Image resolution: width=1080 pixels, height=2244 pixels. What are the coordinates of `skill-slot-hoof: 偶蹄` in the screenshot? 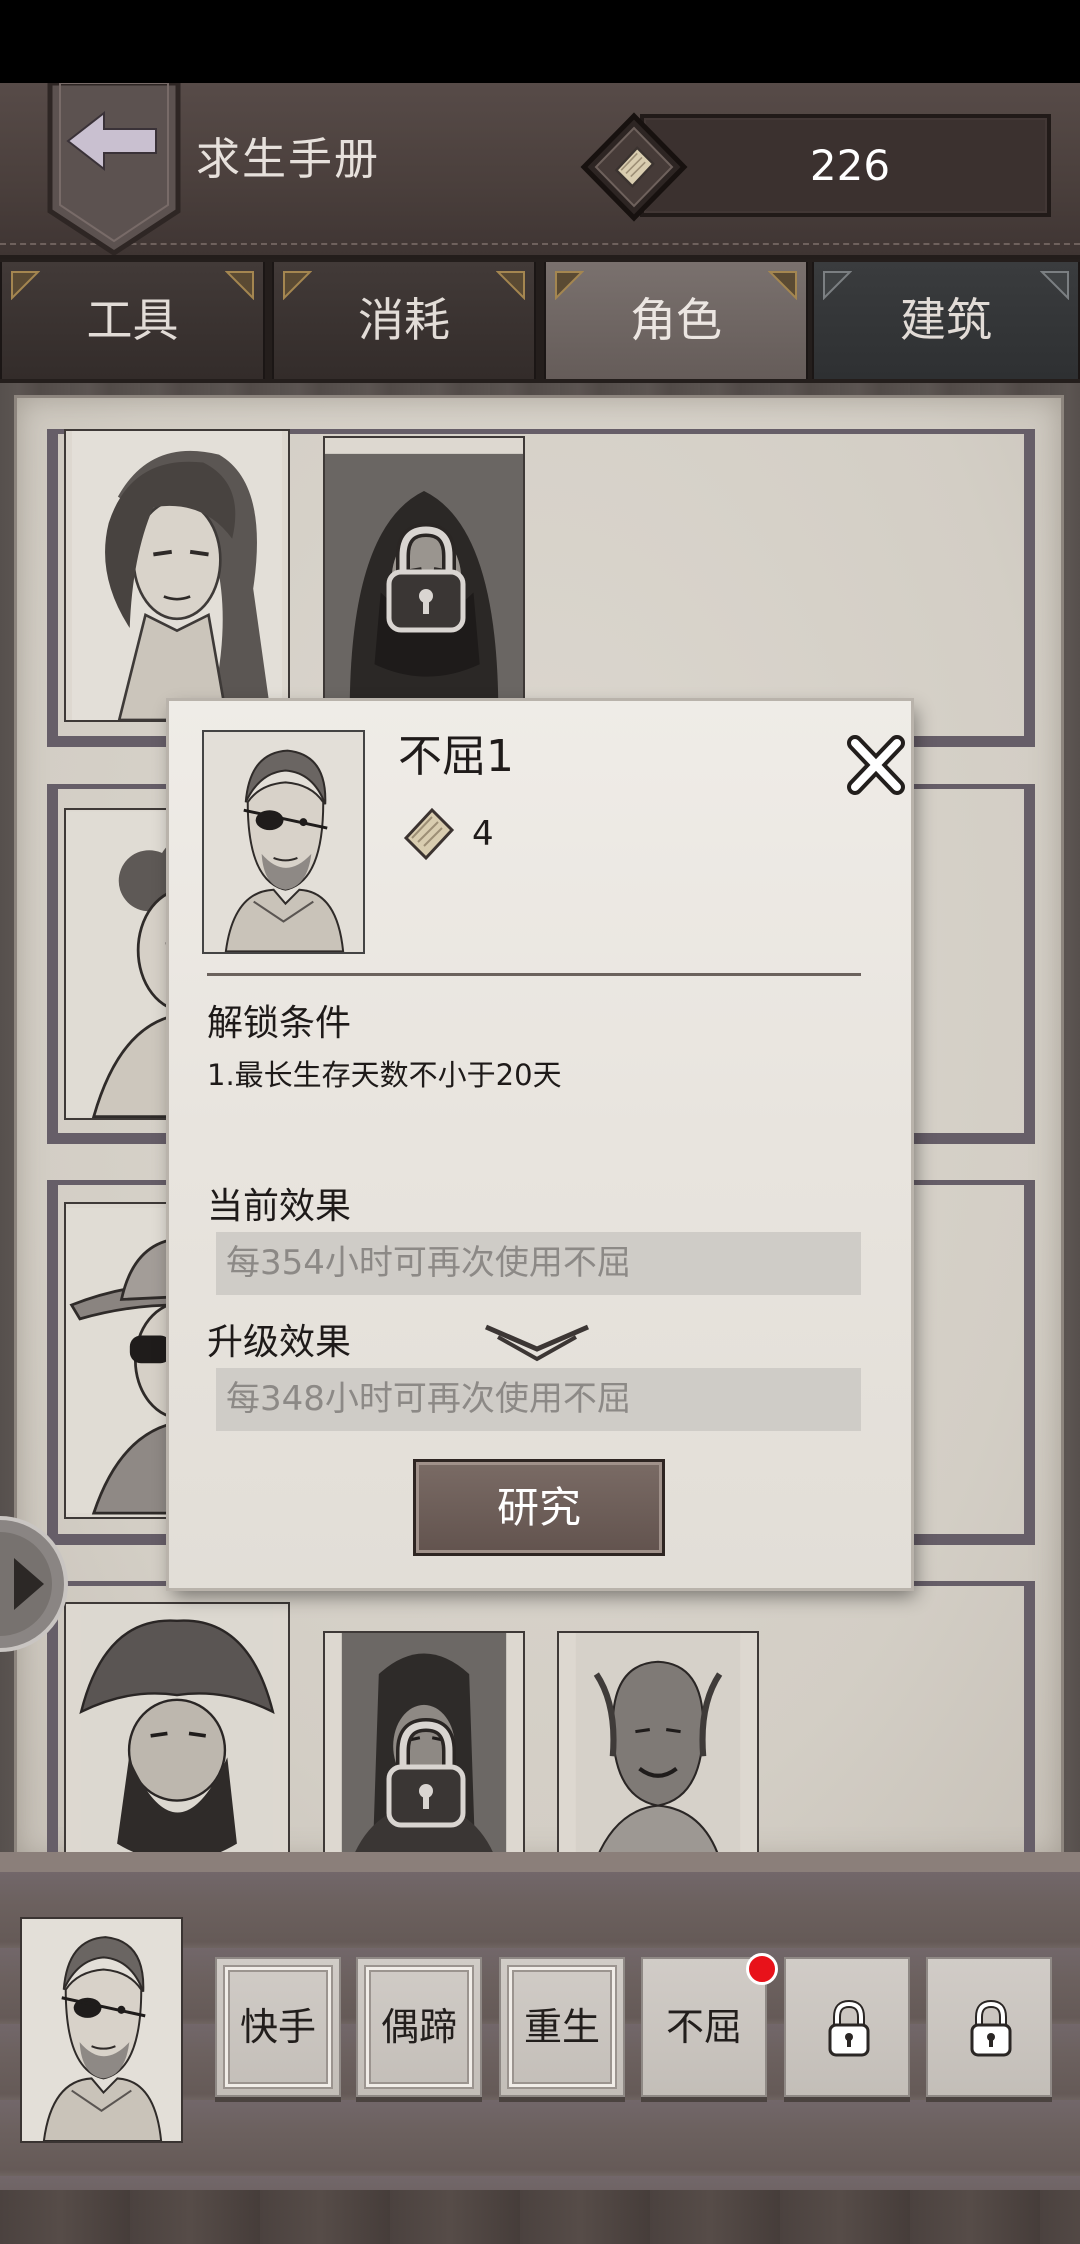 It's located at (419, 2027).